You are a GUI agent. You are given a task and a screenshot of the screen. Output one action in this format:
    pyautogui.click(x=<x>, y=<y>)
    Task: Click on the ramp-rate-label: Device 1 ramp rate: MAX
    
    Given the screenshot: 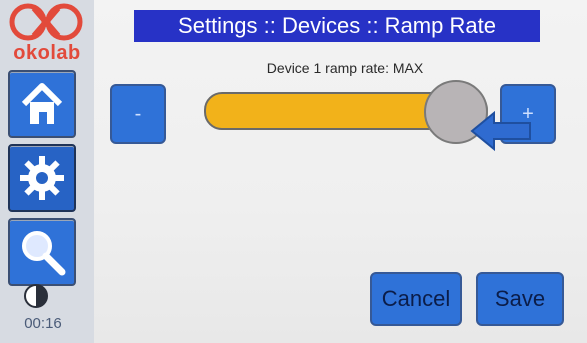 What is the action you would take?
    pyautogui.click(x=345, y=68)
    